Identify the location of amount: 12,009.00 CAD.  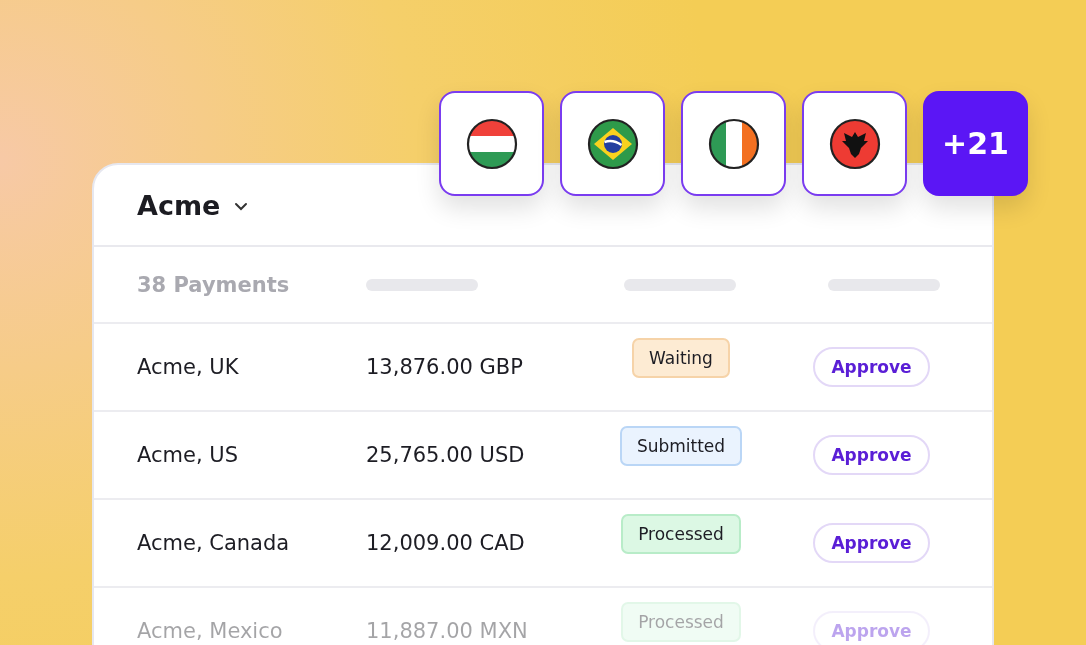
(446, 543).